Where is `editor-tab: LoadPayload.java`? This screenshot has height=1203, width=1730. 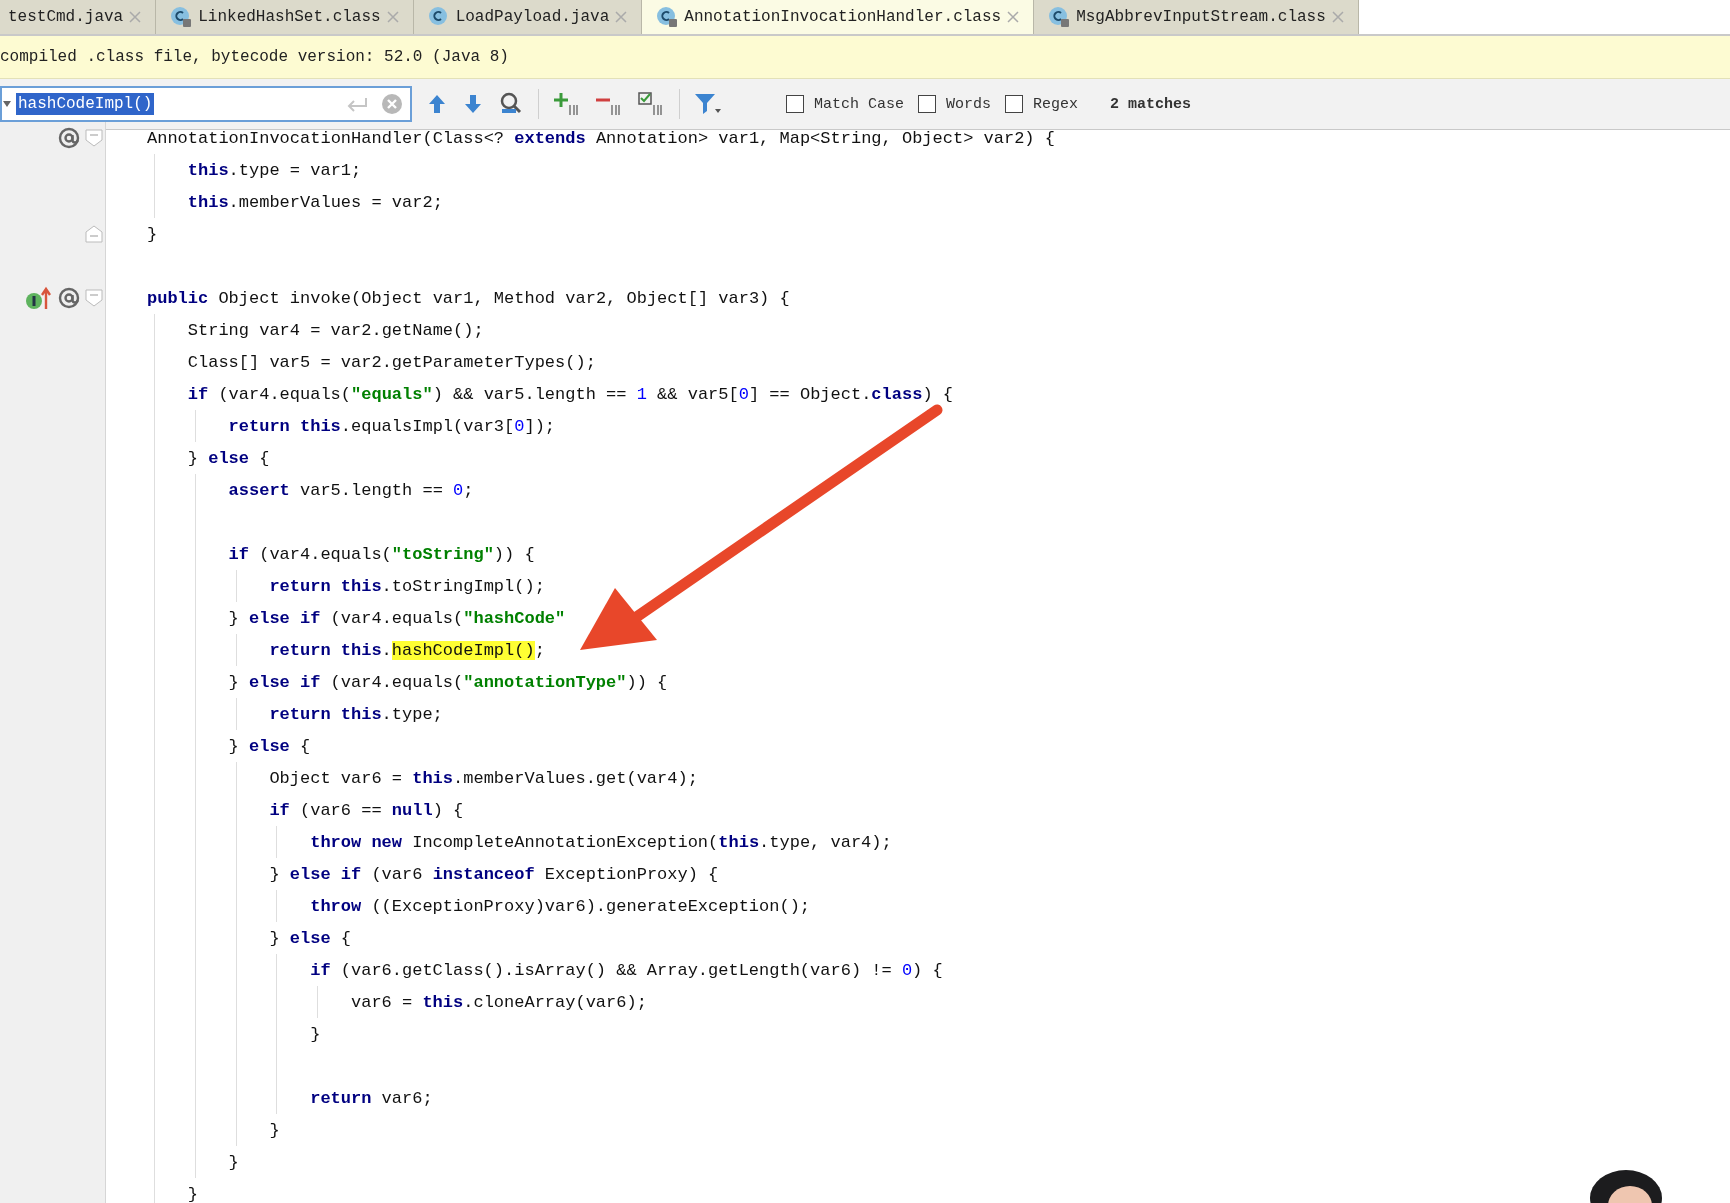
editor-tab: LoadPayload.java is located at coordinates (528, 17).